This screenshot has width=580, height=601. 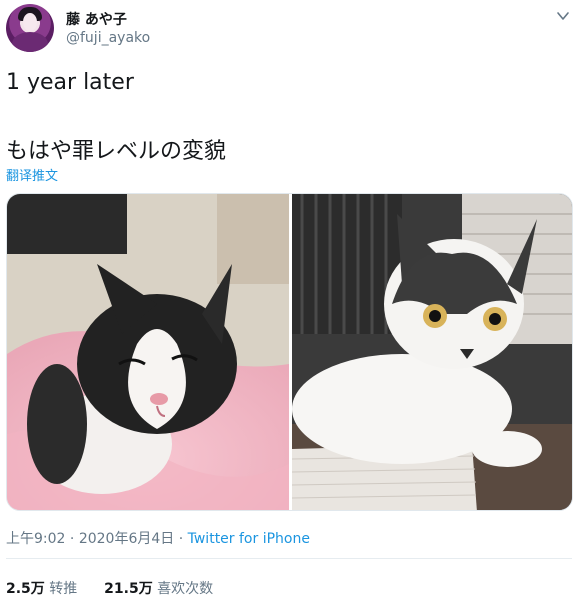 I want to click on chevron-down-icon, so click(x=563, y=15).